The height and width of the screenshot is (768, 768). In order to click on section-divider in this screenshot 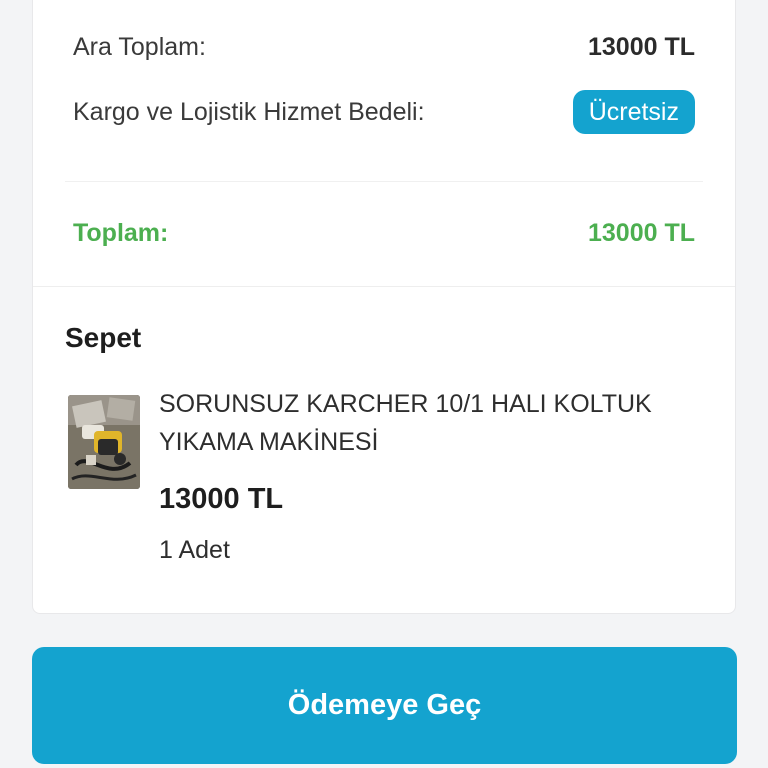, I will do `click(384, 286)`.